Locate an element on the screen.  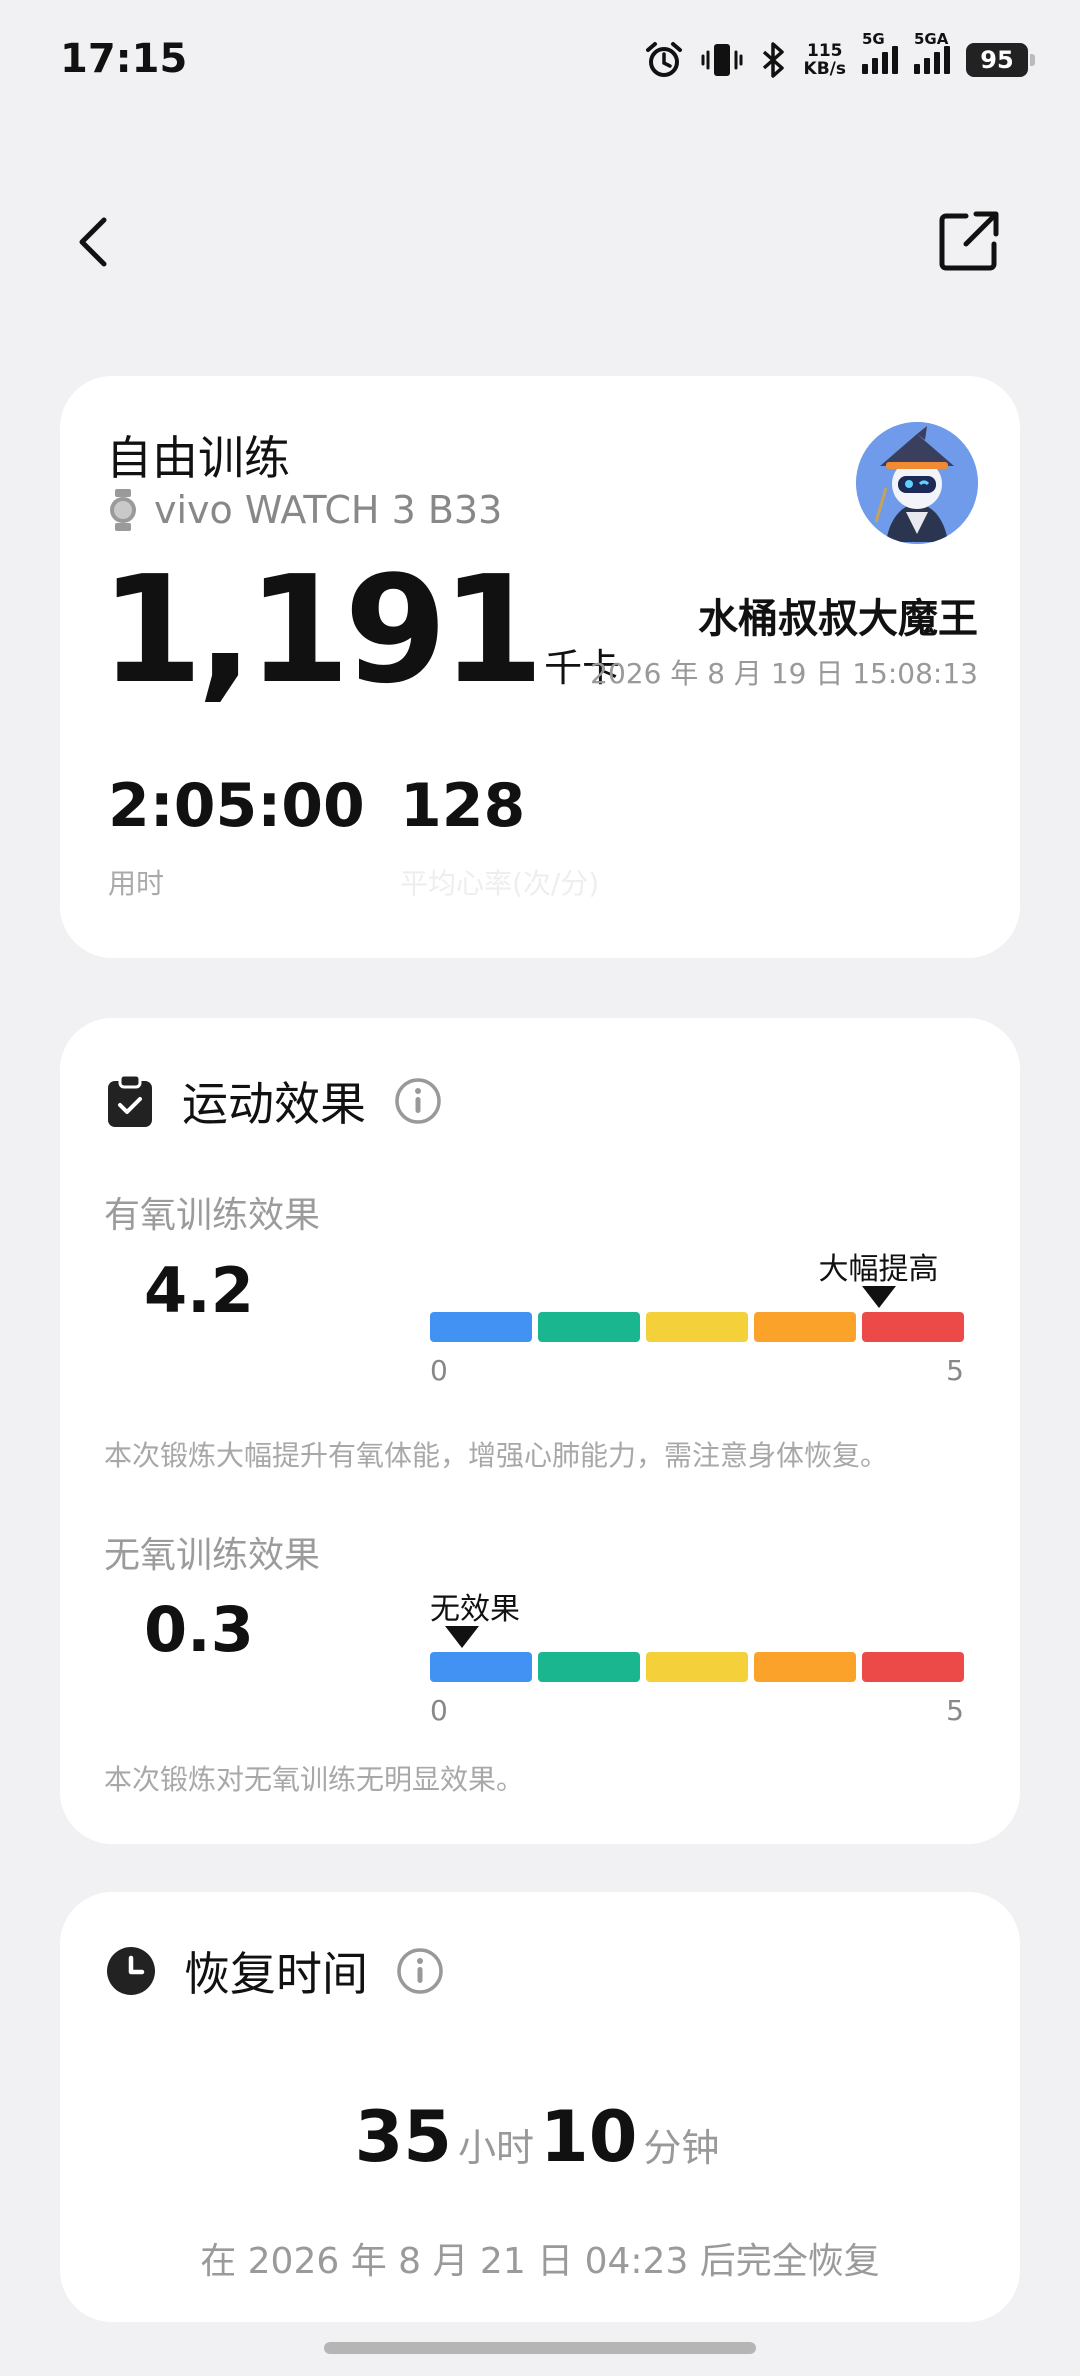
aerobic-scale-max: 5 is located at coordinates (955, 1370).